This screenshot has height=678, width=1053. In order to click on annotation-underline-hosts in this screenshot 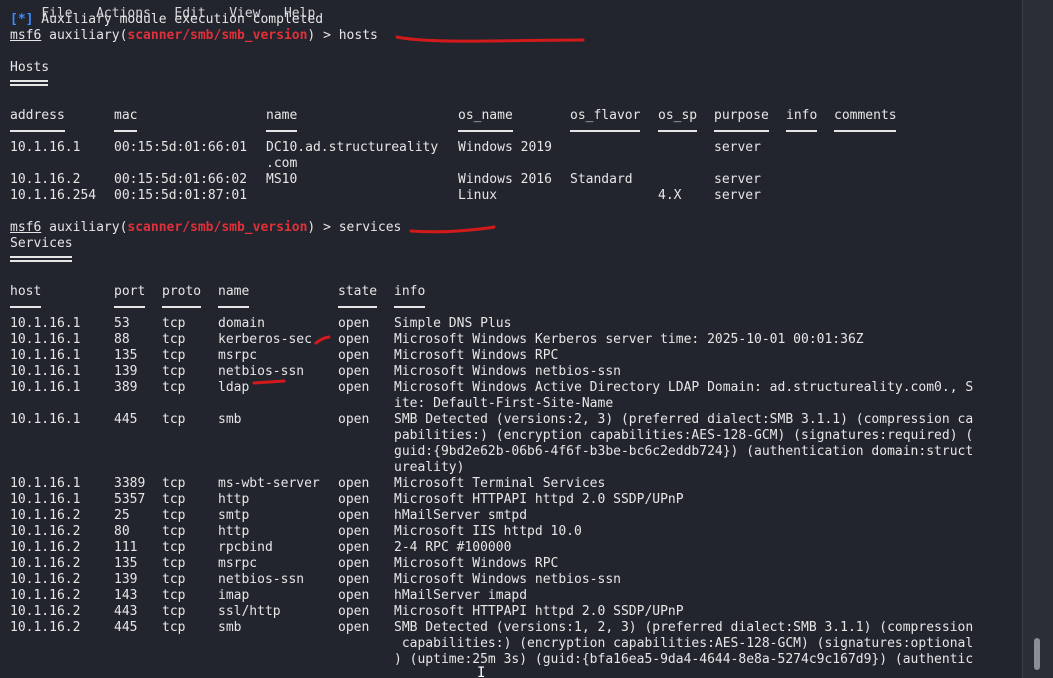, I will do `click(490, 39)`.